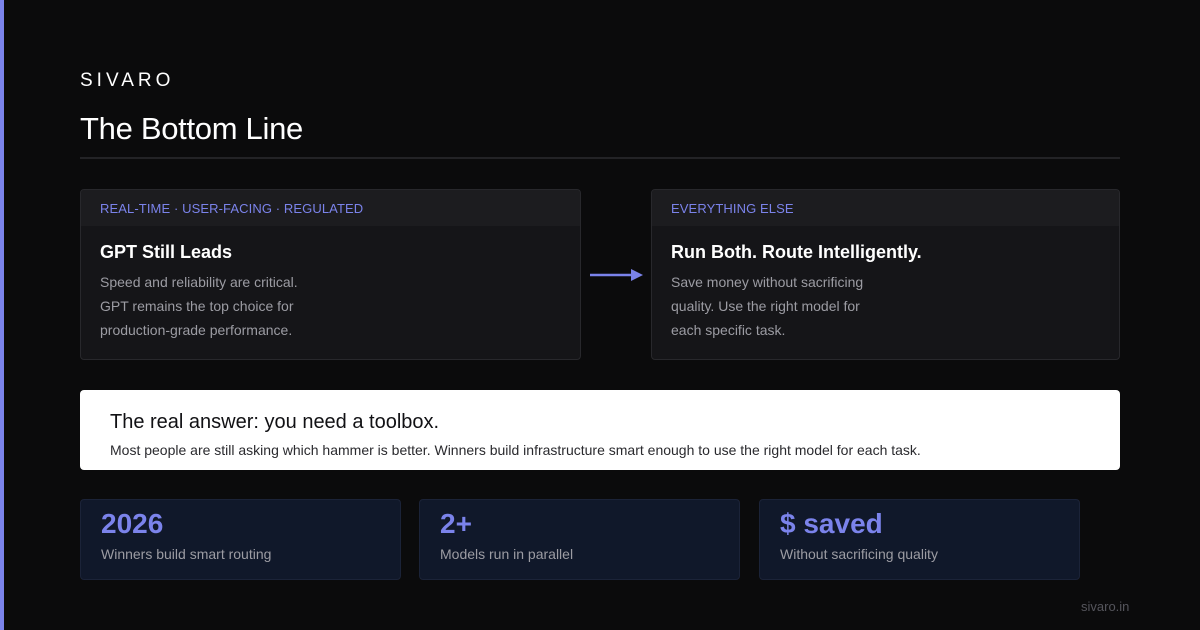 The image size is (1200, 630). I want to click on stat-card: 2026 Winners build smart routing, so click(240, 539).